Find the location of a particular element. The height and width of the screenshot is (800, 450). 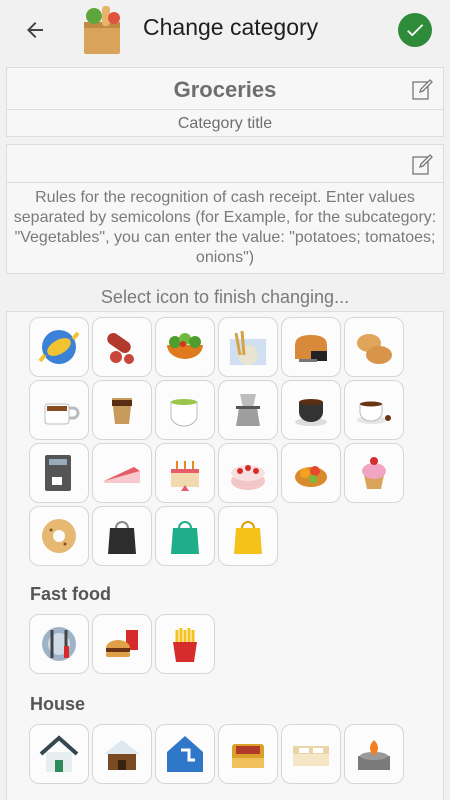

green-bag-icon is located at coordinates (185, 537).